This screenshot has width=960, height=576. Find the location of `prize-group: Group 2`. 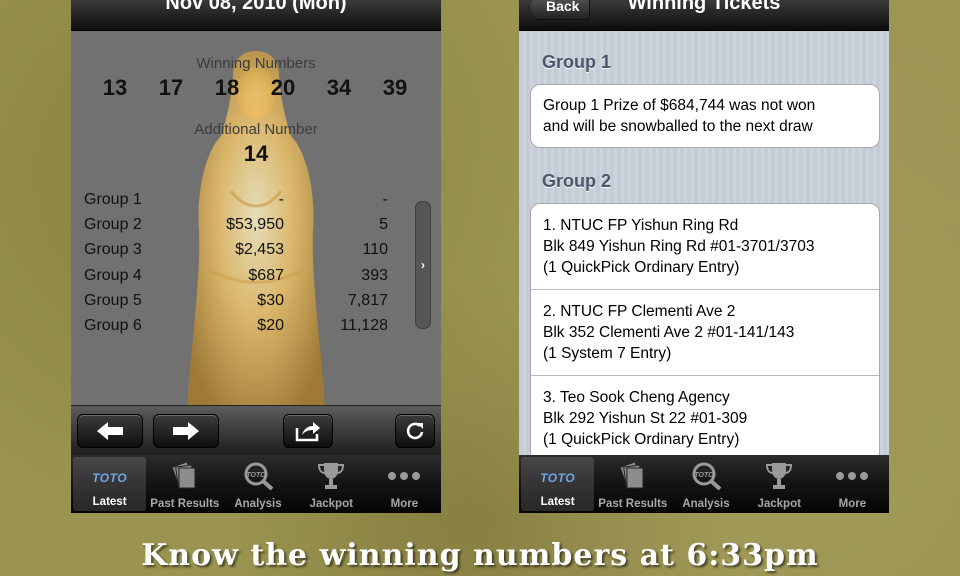

prize-group: Group 2 is located at coordinates (113, 225).